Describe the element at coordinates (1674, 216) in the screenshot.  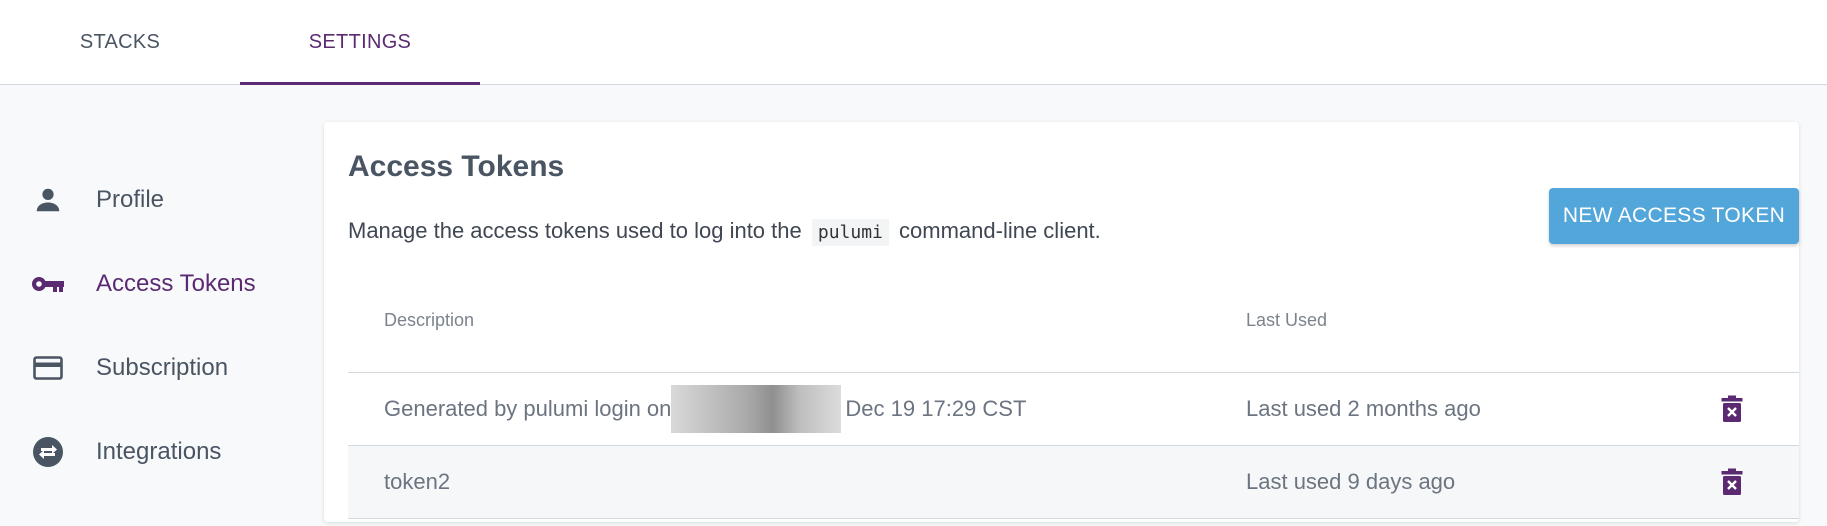
I see `new-access-token-button: NEW ACCESS TOKEN` at that location.